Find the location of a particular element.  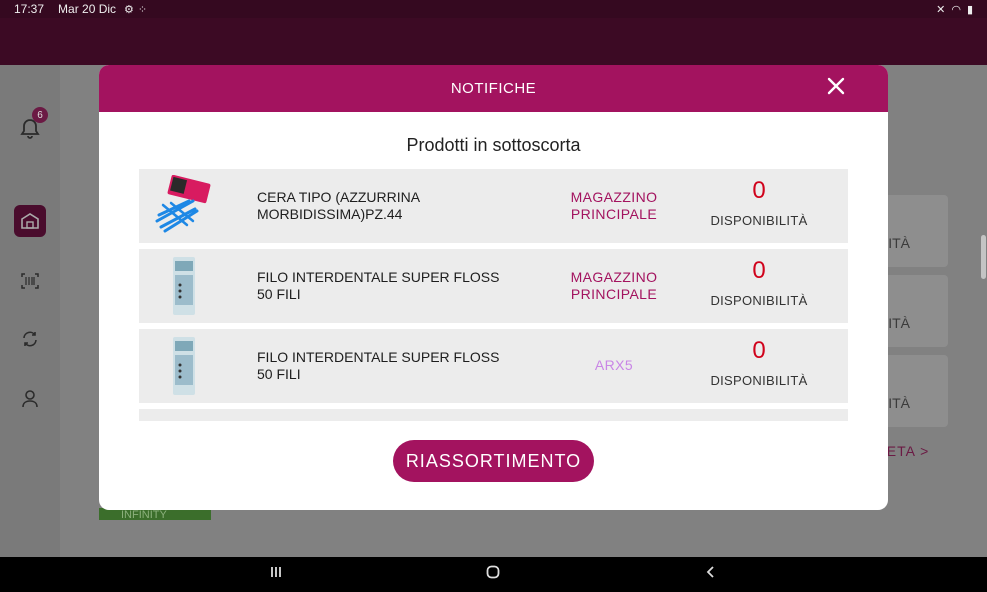

modal-header: NOTIFICHE is located at coordinates (493, 88).